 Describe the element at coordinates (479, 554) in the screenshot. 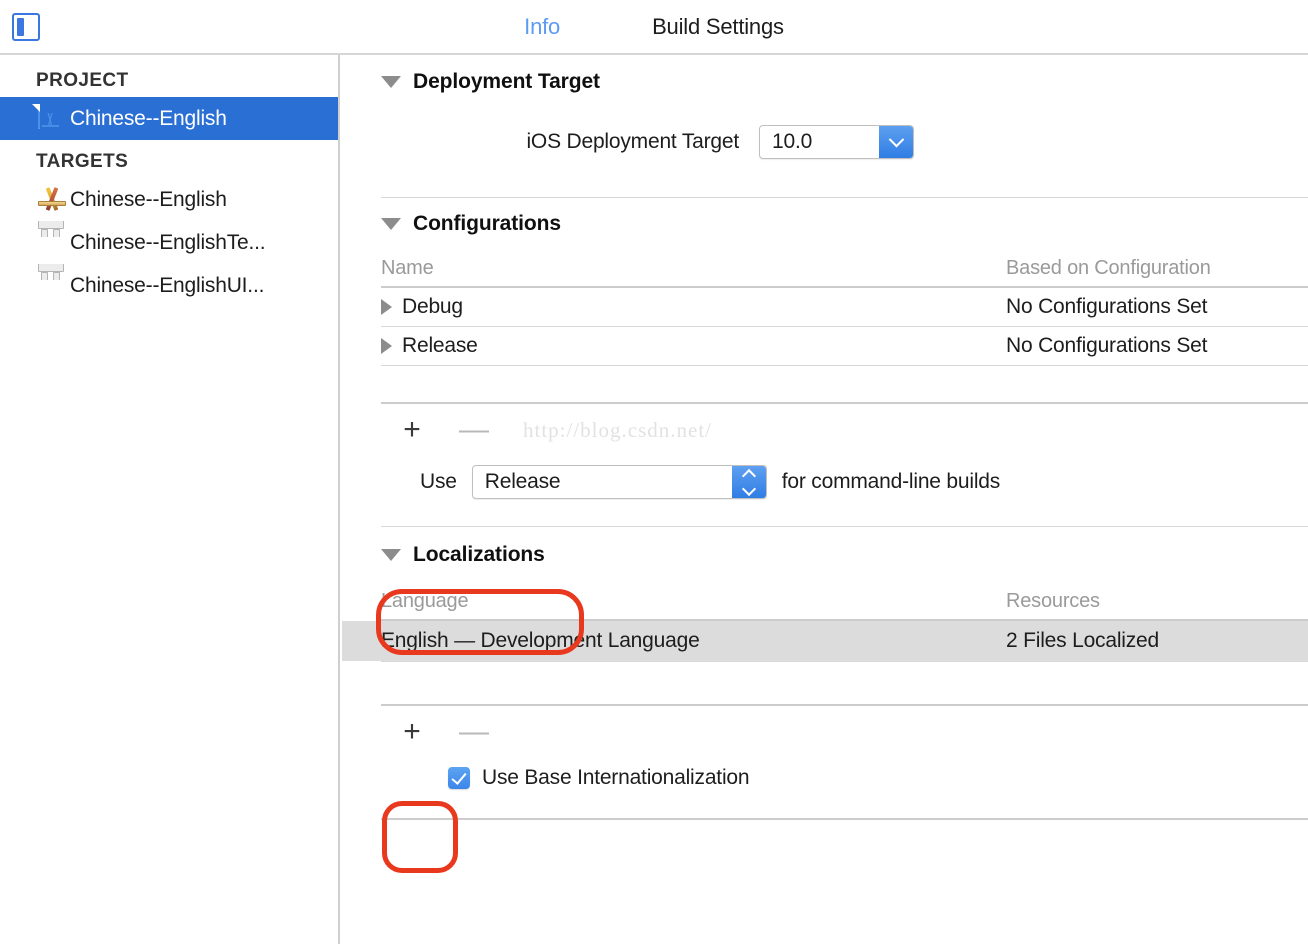

I see `section-title: Localizations` at that location.